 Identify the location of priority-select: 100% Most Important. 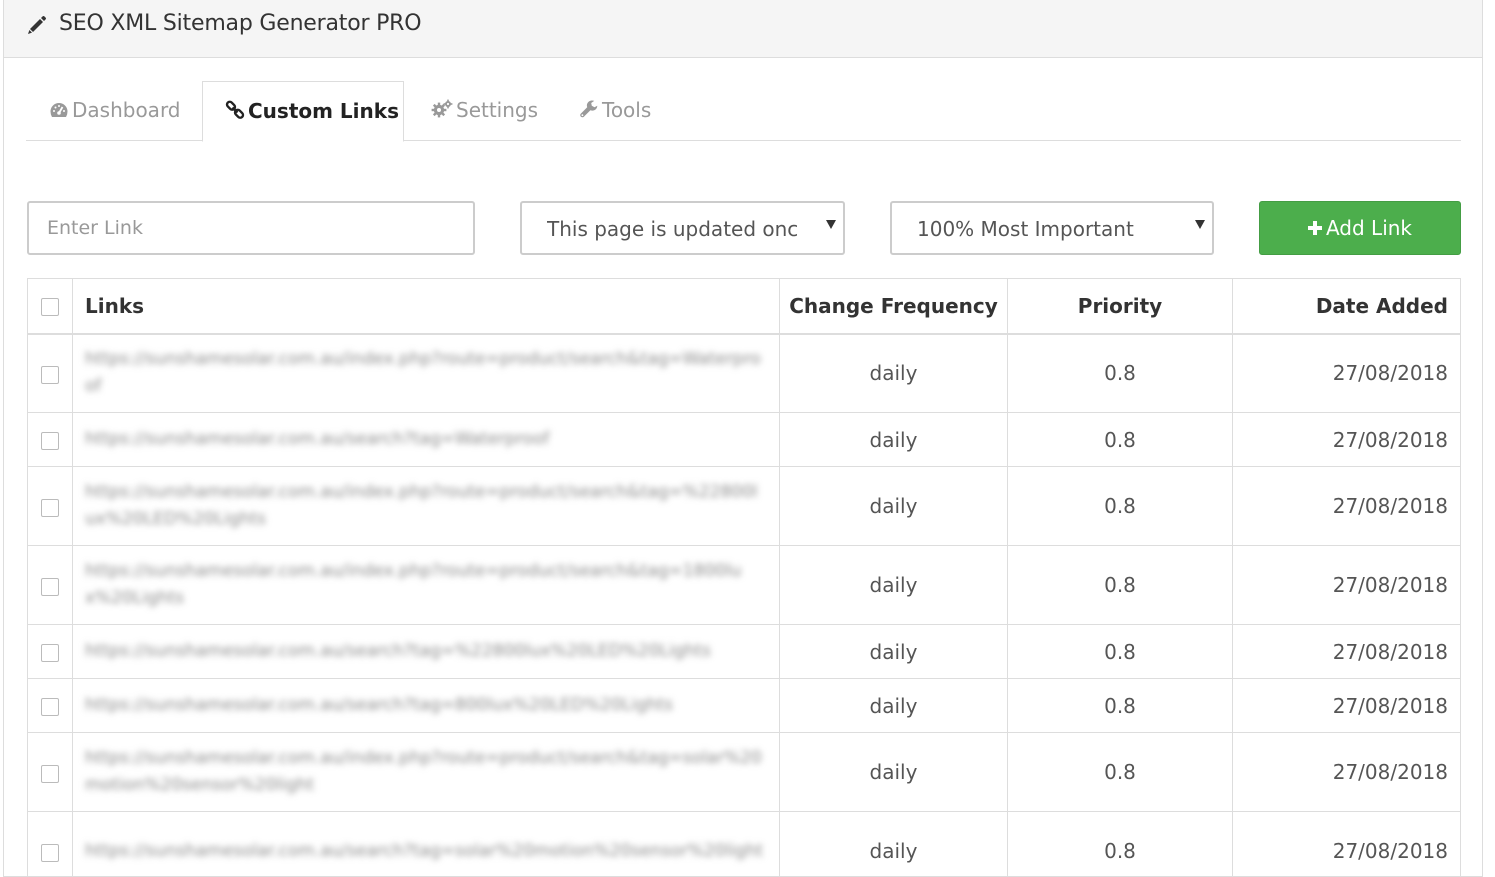
(1052, 228).